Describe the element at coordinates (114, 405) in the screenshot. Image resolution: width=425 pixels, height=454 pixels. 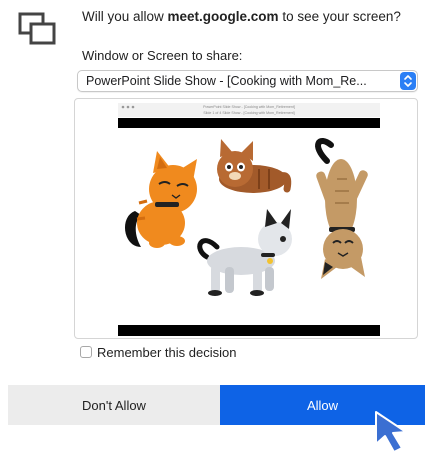
I see `dont-allow-button: Don't Allow` at that location.